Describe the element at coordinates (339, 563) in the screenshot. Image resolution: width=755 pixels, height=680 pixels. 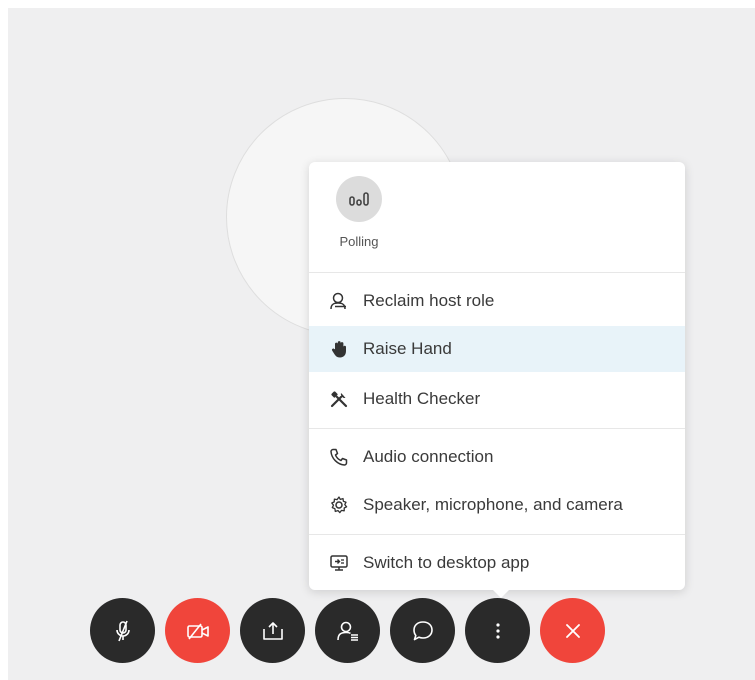
I see `desktop-app-icon` at that location.